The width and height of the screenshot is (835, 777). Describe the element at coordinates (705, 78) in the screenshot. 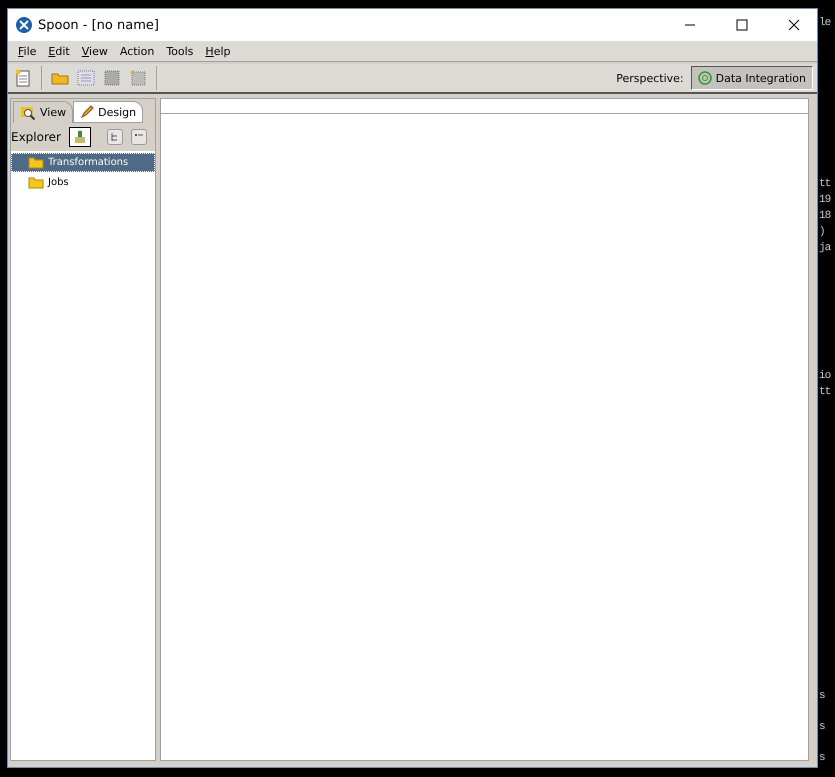

I see `target-icon` at that location.